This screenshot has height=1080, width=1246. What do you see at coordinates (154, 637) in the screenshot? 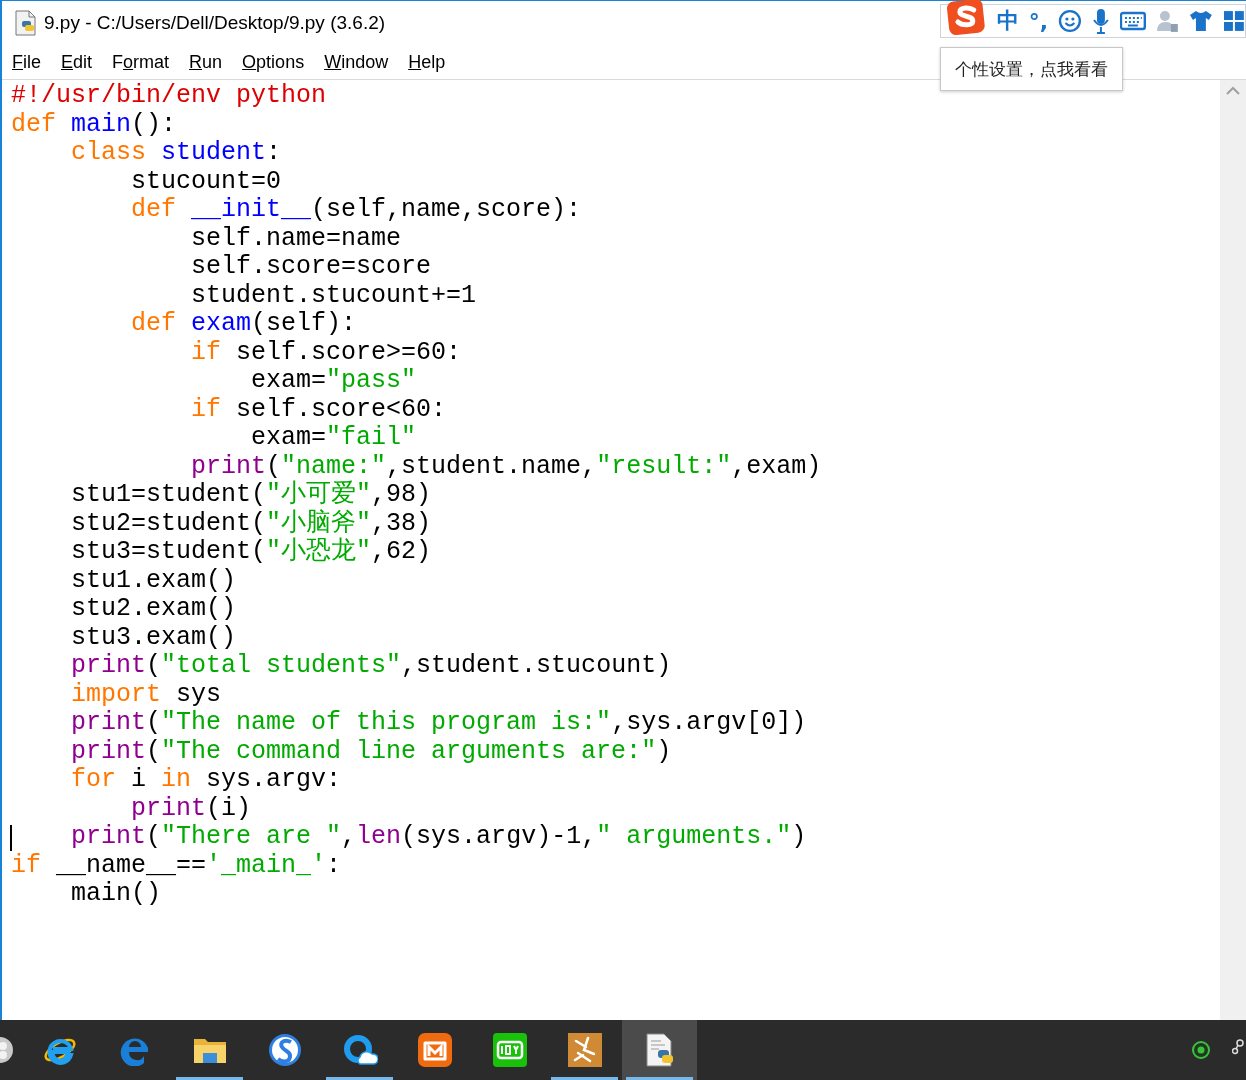
I see `code-line: stu3.exam()` at bounding box center [154, 637].